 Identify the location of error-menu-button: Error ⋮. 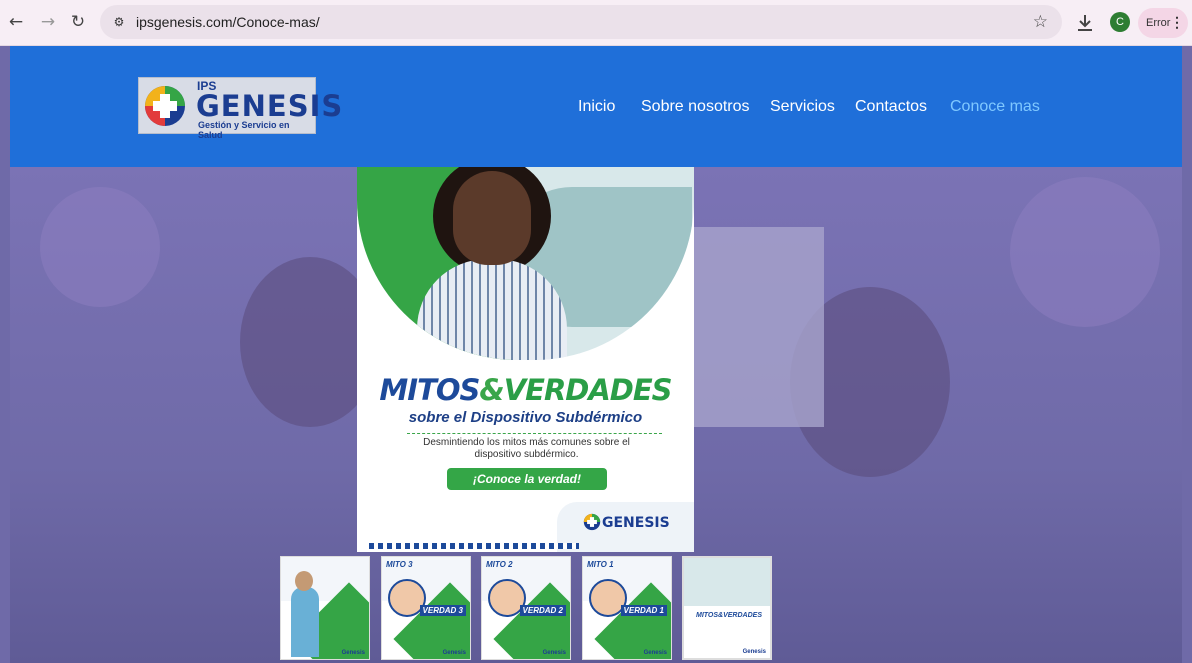
(1163, 23).